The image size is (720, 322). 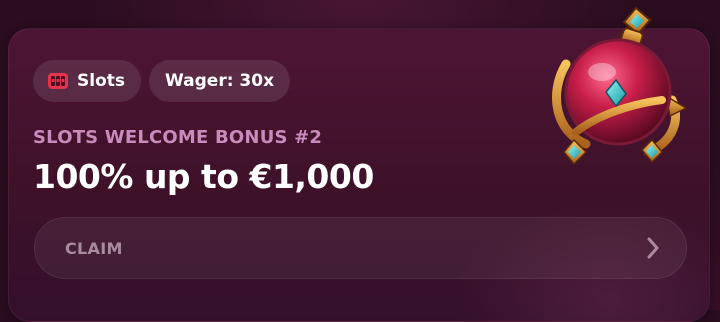 What do you see at coordinates (101, 81) in the screenshot?
I see `slots-tag-label: Slots` at bounding box center [101, 81].